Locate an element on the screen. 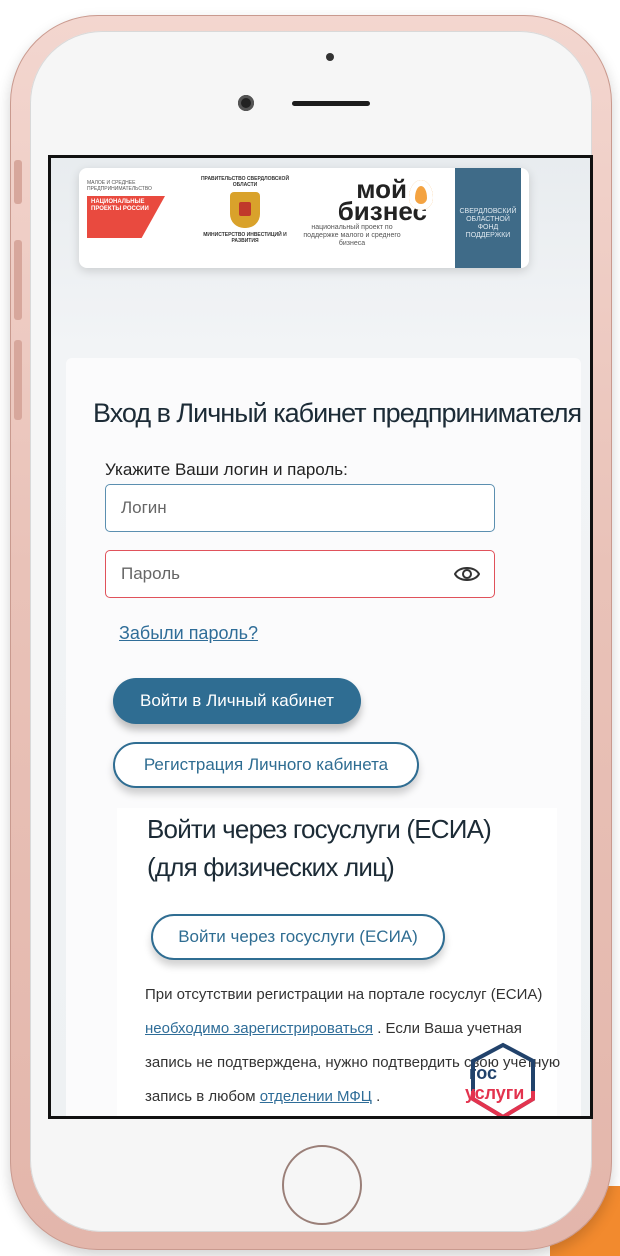  credentials-hint: Укажите Ваши логин и пароль: is located at coordinates (226, 469).